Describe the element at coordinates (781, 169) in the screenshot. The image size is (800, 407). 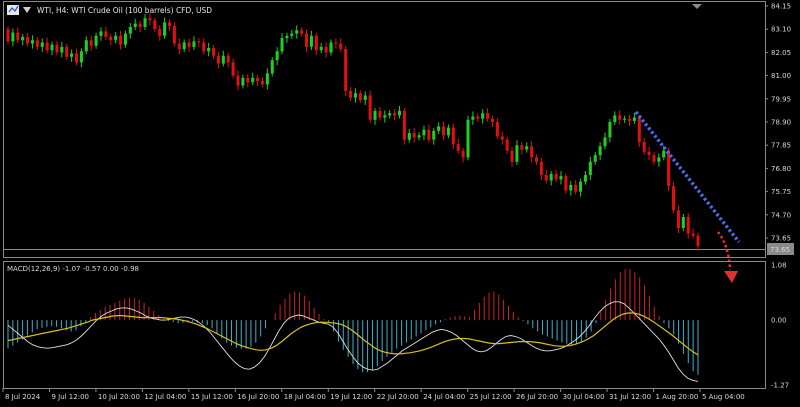
I see `price-tick-label: 76.80` at that location.